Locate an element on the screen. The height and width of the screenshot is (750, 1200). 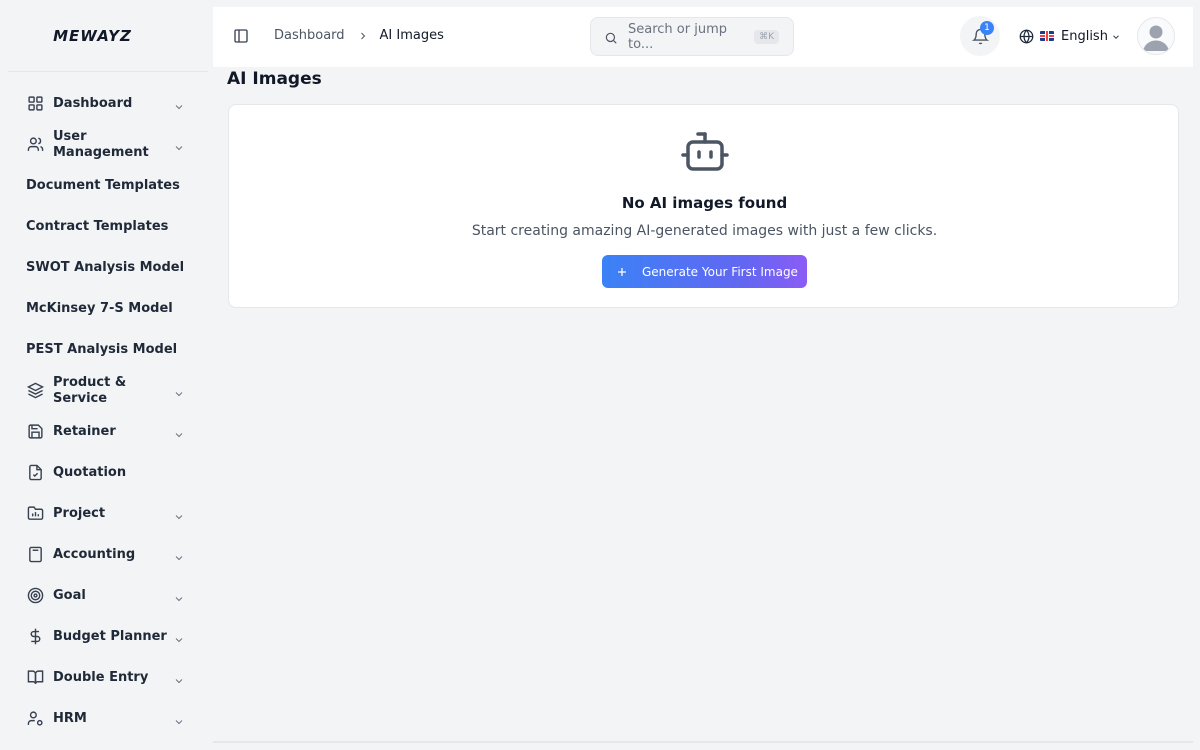
sidebar-item-pest-analysis: PEST Analysis Model is located at coordinates (106, 349).